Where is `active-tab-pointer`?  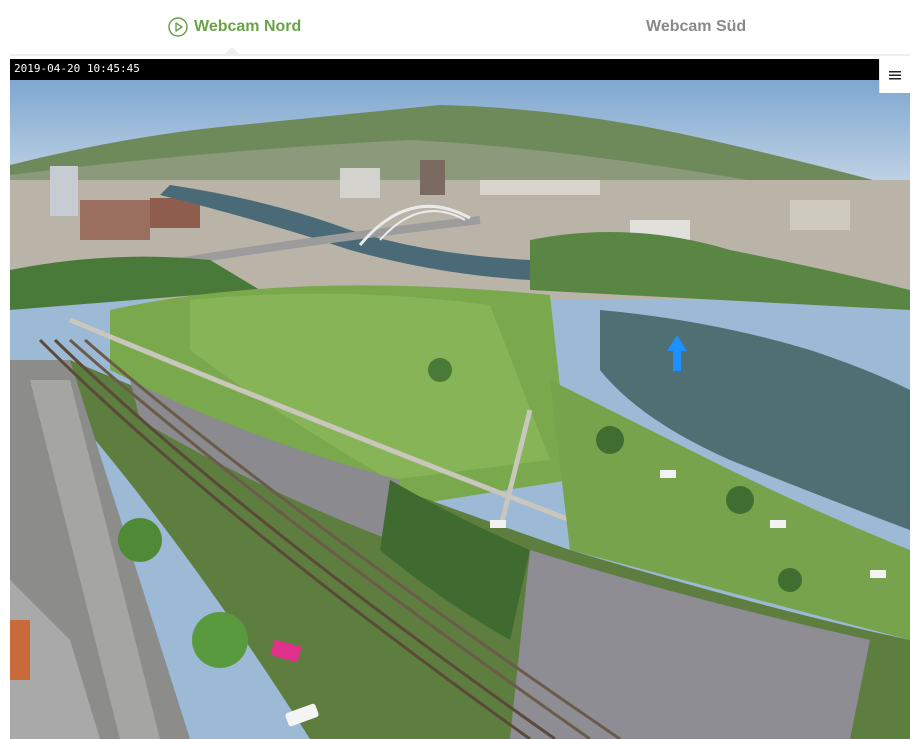 active-tab-pointer is located at coordinates (232, 51).